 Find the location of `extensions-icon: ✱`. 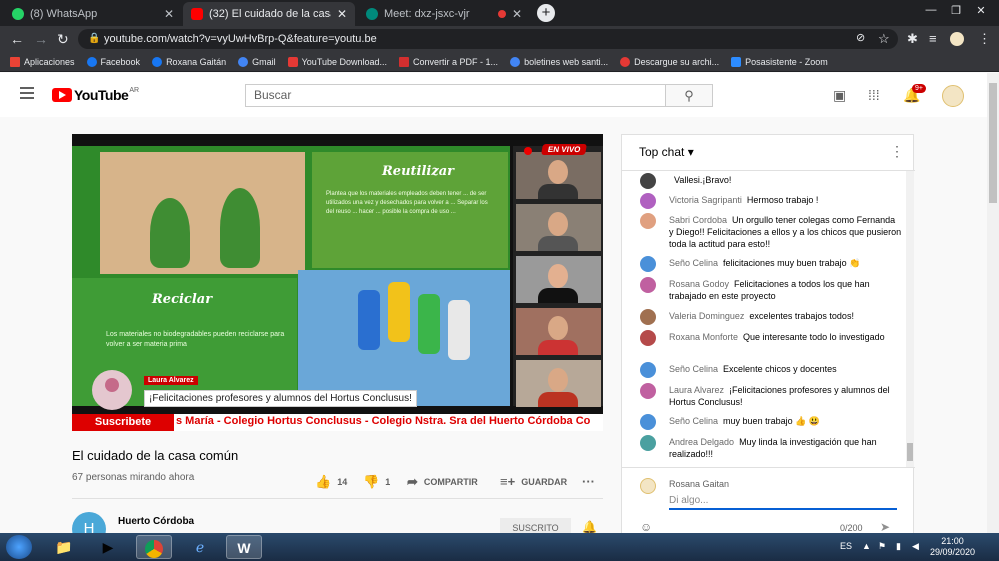

extensions-icon: ✱ is located at coordinates (912, 39).